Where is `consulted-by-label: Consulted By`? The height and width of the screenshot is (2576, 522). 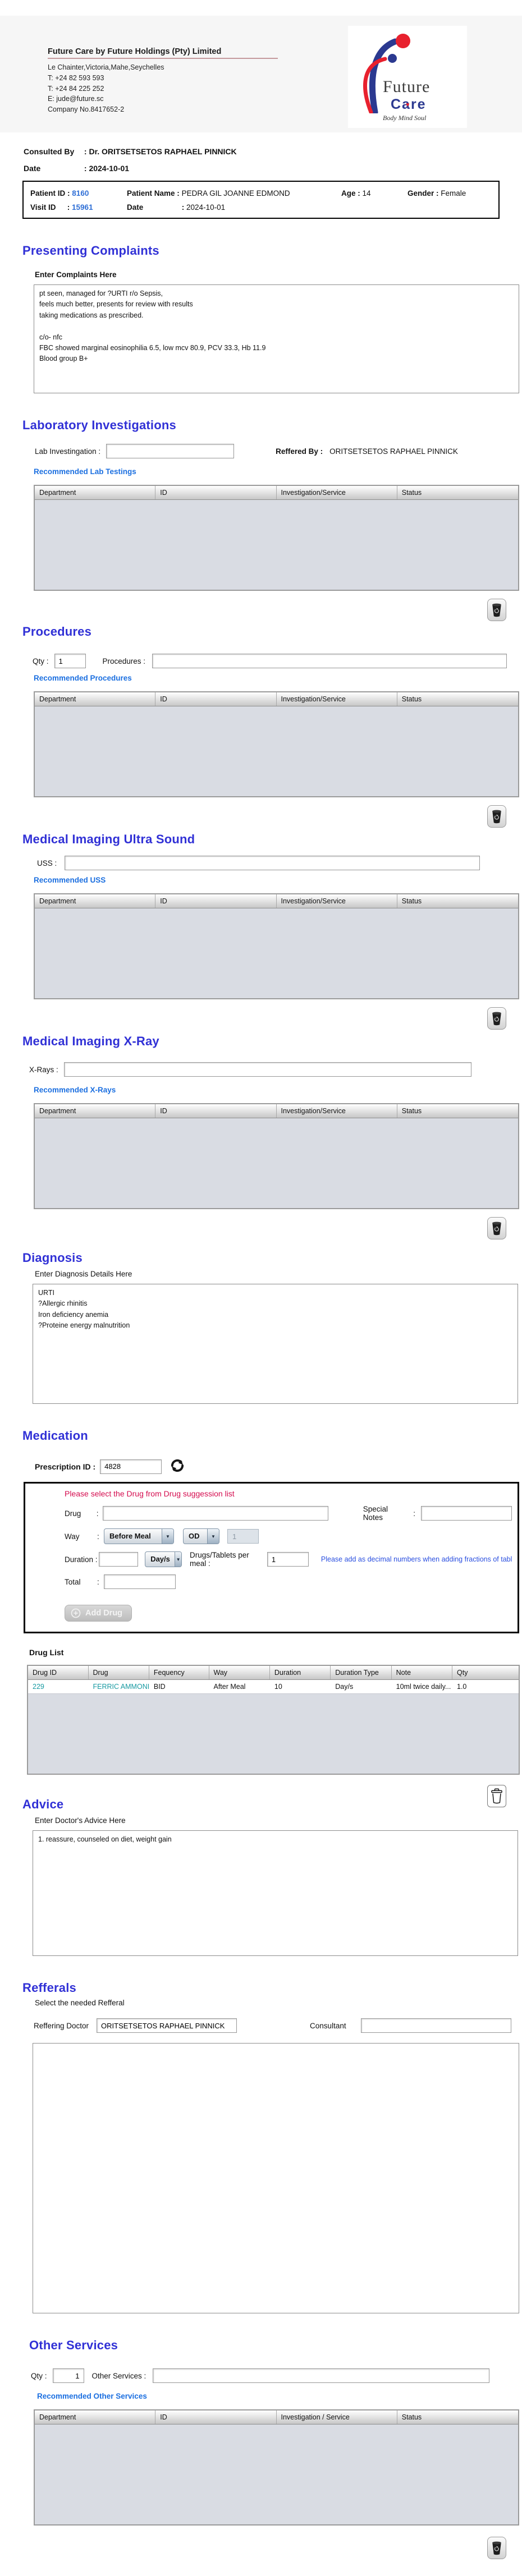
consulted-by-label: Consulted By is located at coordinates (49, 151).